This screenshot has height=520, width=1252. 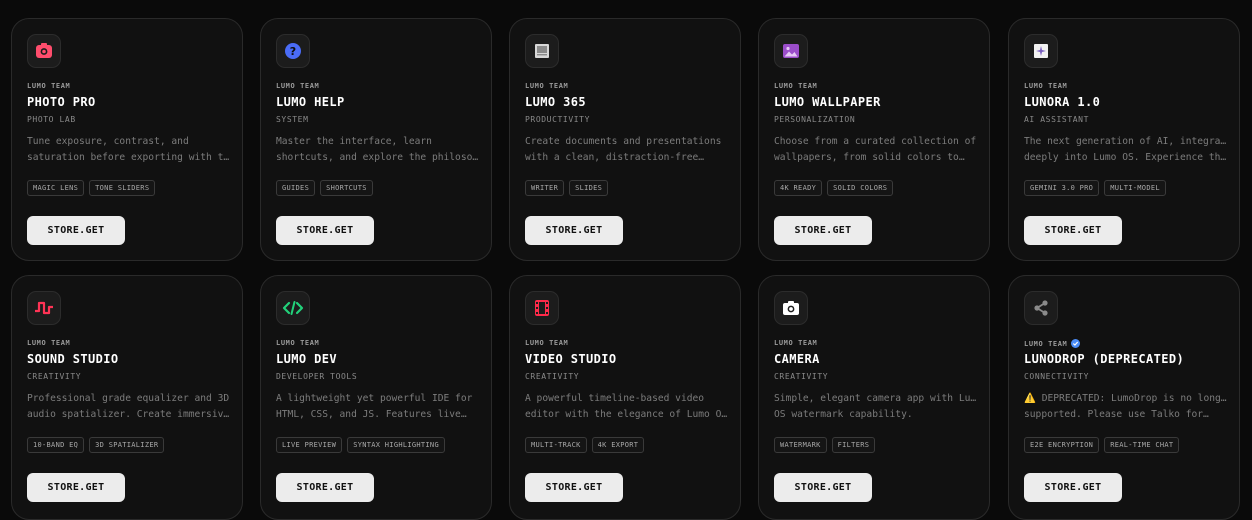 What do you see at coordinates (309, 445) in the screenshot?
I see `tag: LIVE PREVIEW` at bounding box center [309, 445].